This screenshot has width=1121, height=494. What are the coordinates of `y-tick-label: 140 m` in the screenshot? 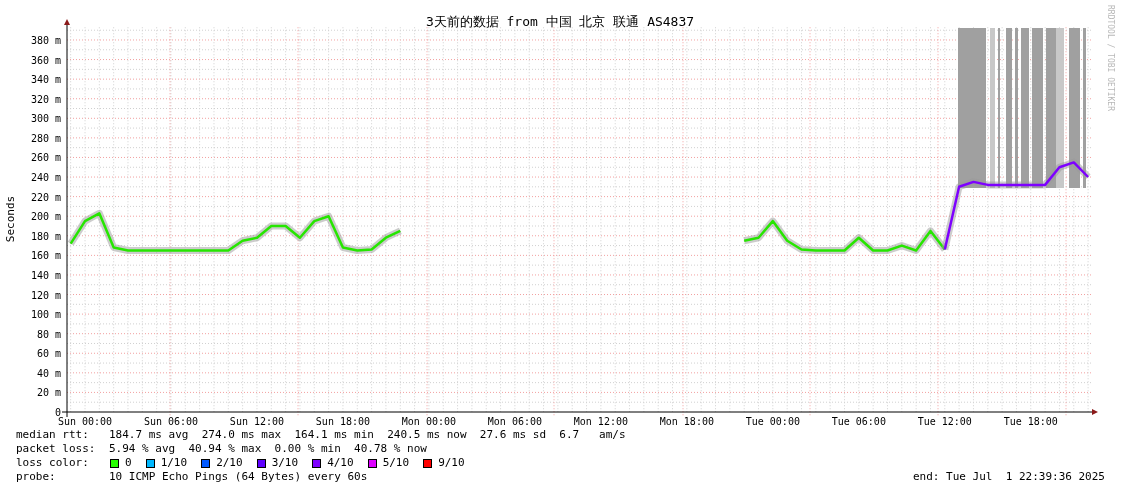 It's located at (45, 275).